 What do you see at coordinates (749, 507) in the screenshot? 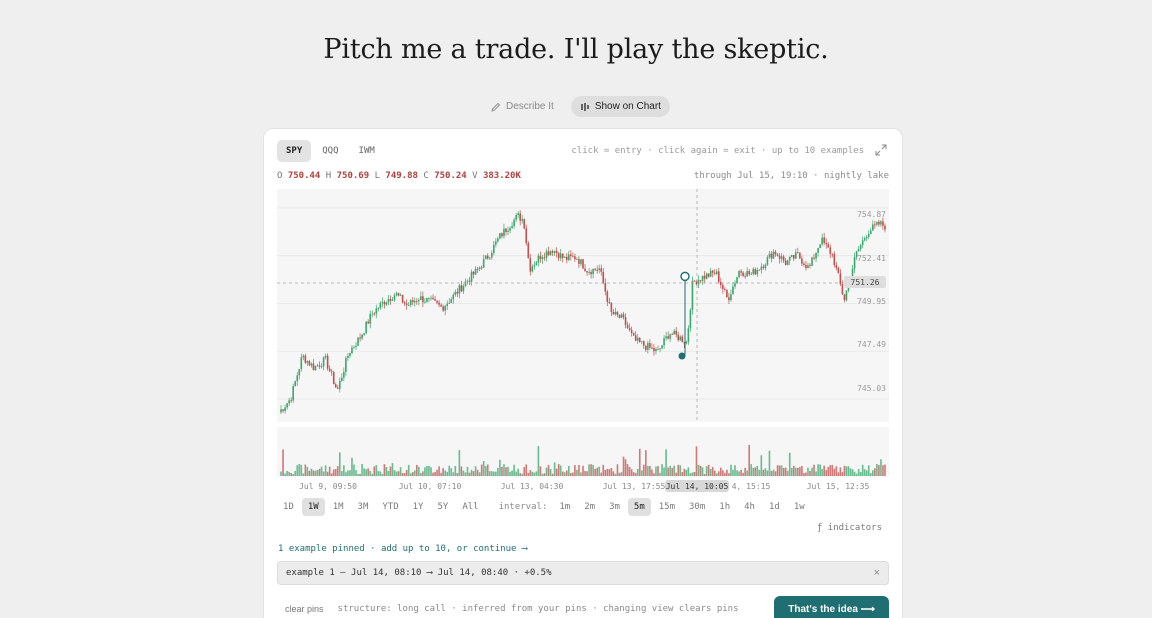
I see `interval-4h: 4h` at bounding box center [749, 507].